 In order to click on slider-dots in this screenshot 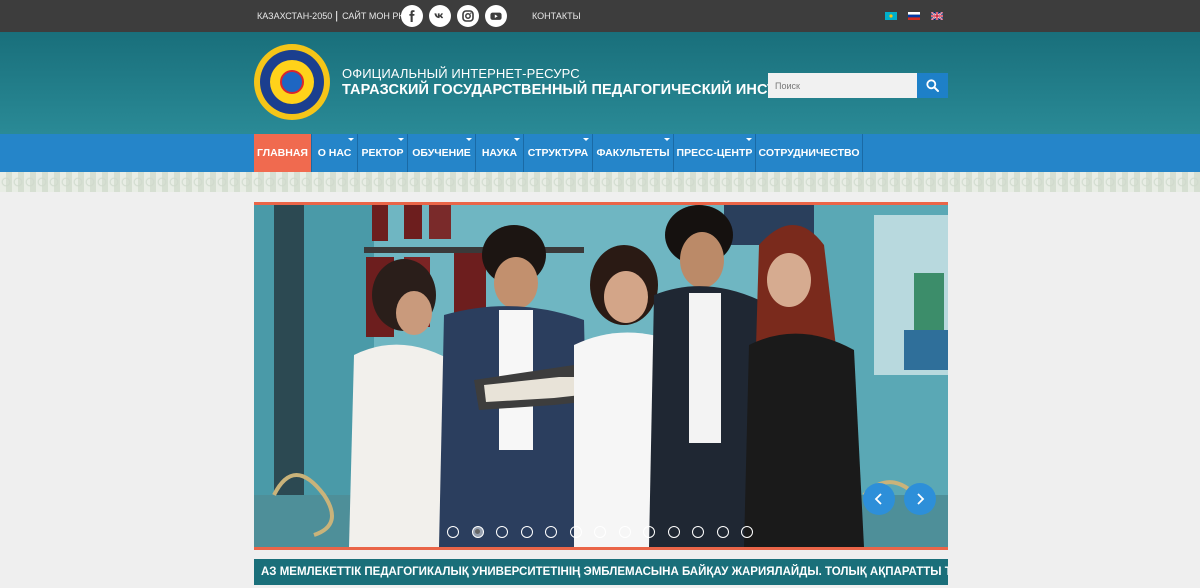, I will do `click(601, 531)`.